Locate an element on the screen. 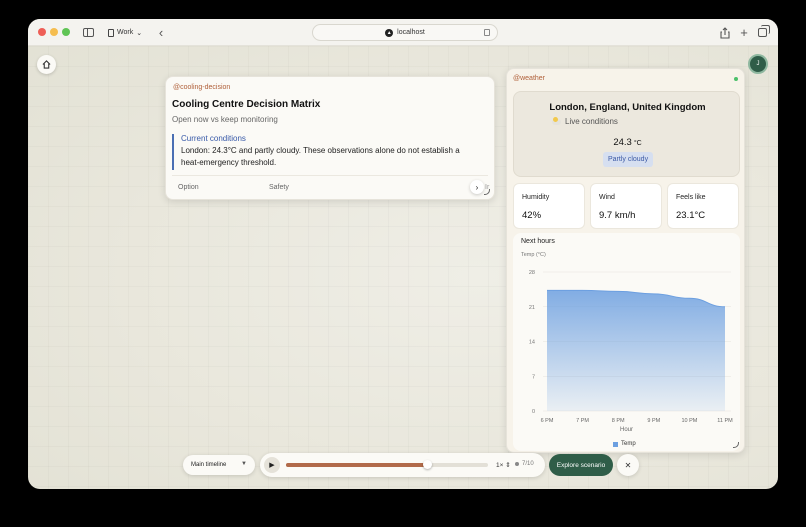 The width and height of the screenshot is (806, 527). site-icon: ▲ is located at coordinates (389, 32).